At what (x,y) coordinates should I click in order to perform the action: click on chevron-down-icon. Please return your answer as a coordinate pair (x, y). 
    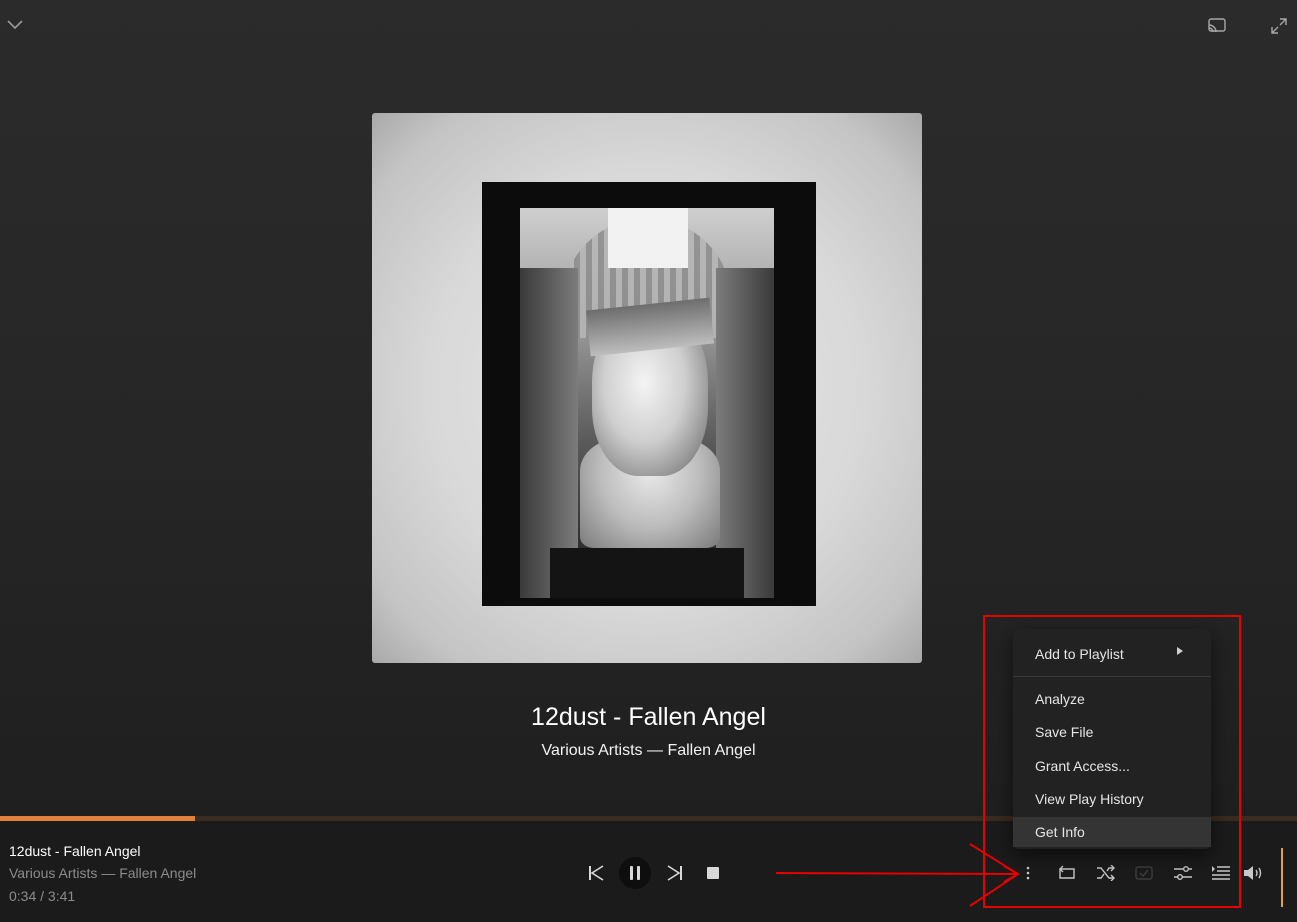
    Looking at the image, I should click on (15, 25).